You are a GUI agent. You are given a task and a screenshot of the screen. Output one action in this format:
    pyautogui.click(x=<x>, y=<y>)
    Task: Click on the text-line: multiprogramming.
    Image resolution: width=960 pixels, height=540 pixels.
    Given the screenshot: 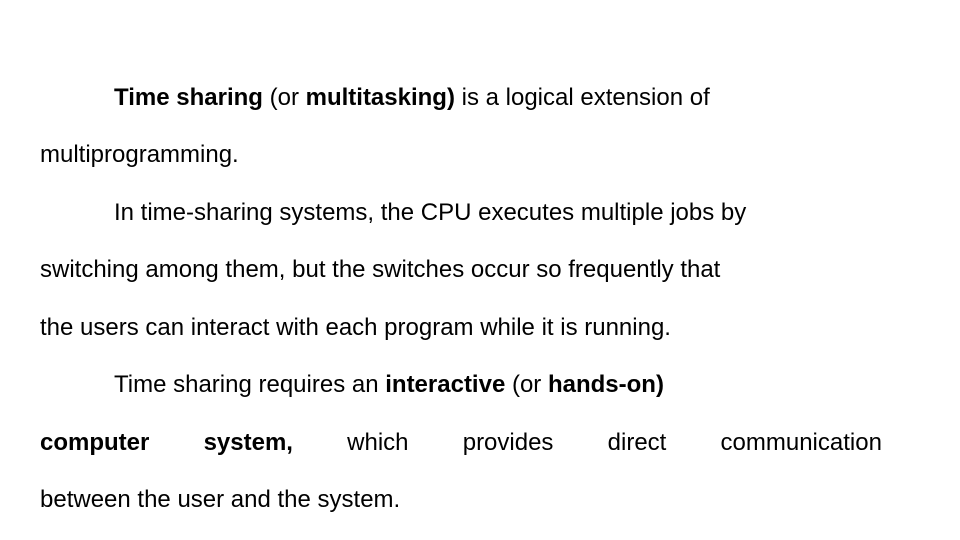 What is the action you would take?
    pyautogui.click(x=139, y=154)
    